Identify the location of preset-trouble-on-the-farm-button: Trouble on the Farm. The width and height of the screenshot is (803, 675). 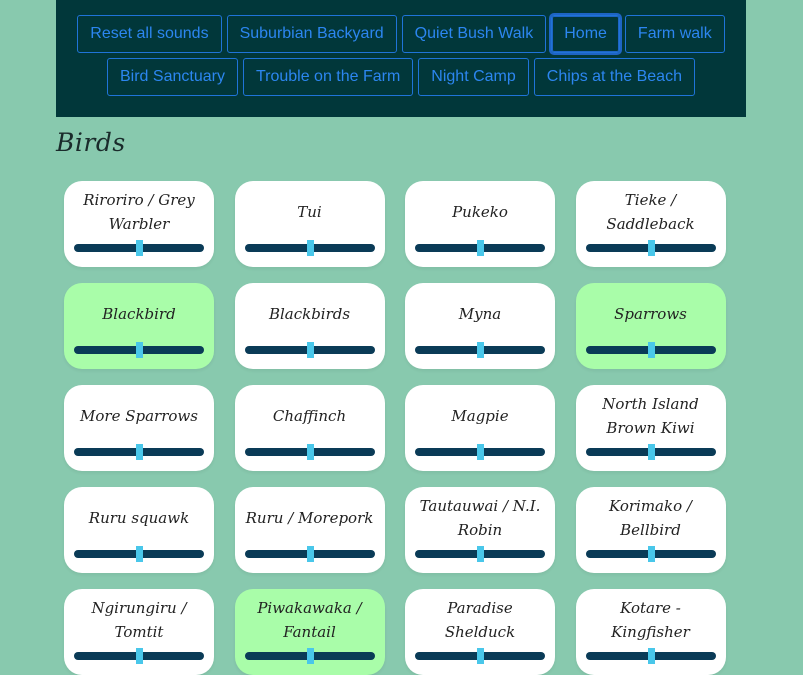
(328, 77).